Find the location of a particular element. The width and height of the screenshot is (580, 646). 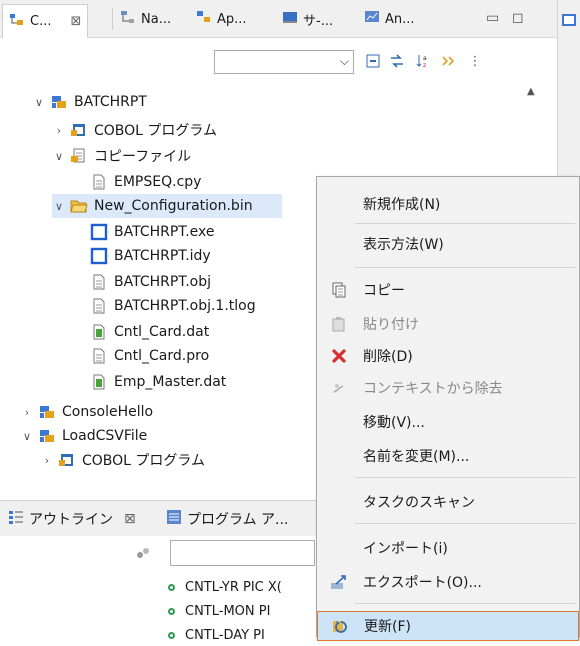

navigator-icon is located at coordinates (128, 19).